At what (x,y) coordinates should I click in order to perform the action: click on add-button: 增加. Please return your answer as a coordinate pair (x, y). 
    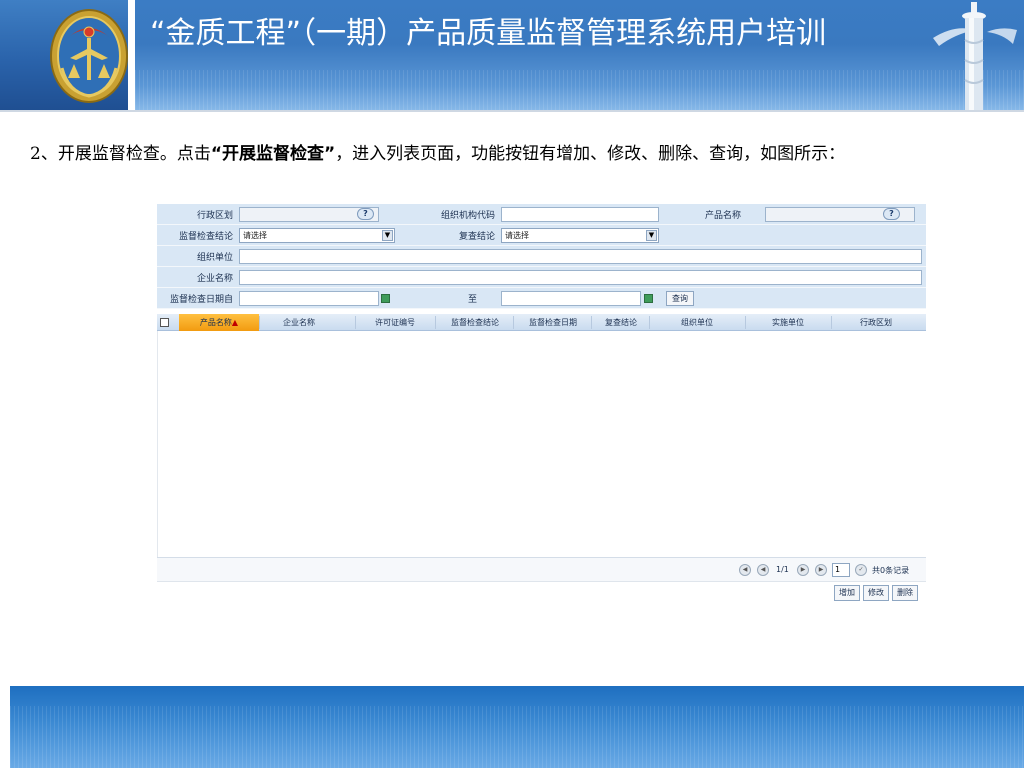
    Looking at the image, I should click on (847, 593).